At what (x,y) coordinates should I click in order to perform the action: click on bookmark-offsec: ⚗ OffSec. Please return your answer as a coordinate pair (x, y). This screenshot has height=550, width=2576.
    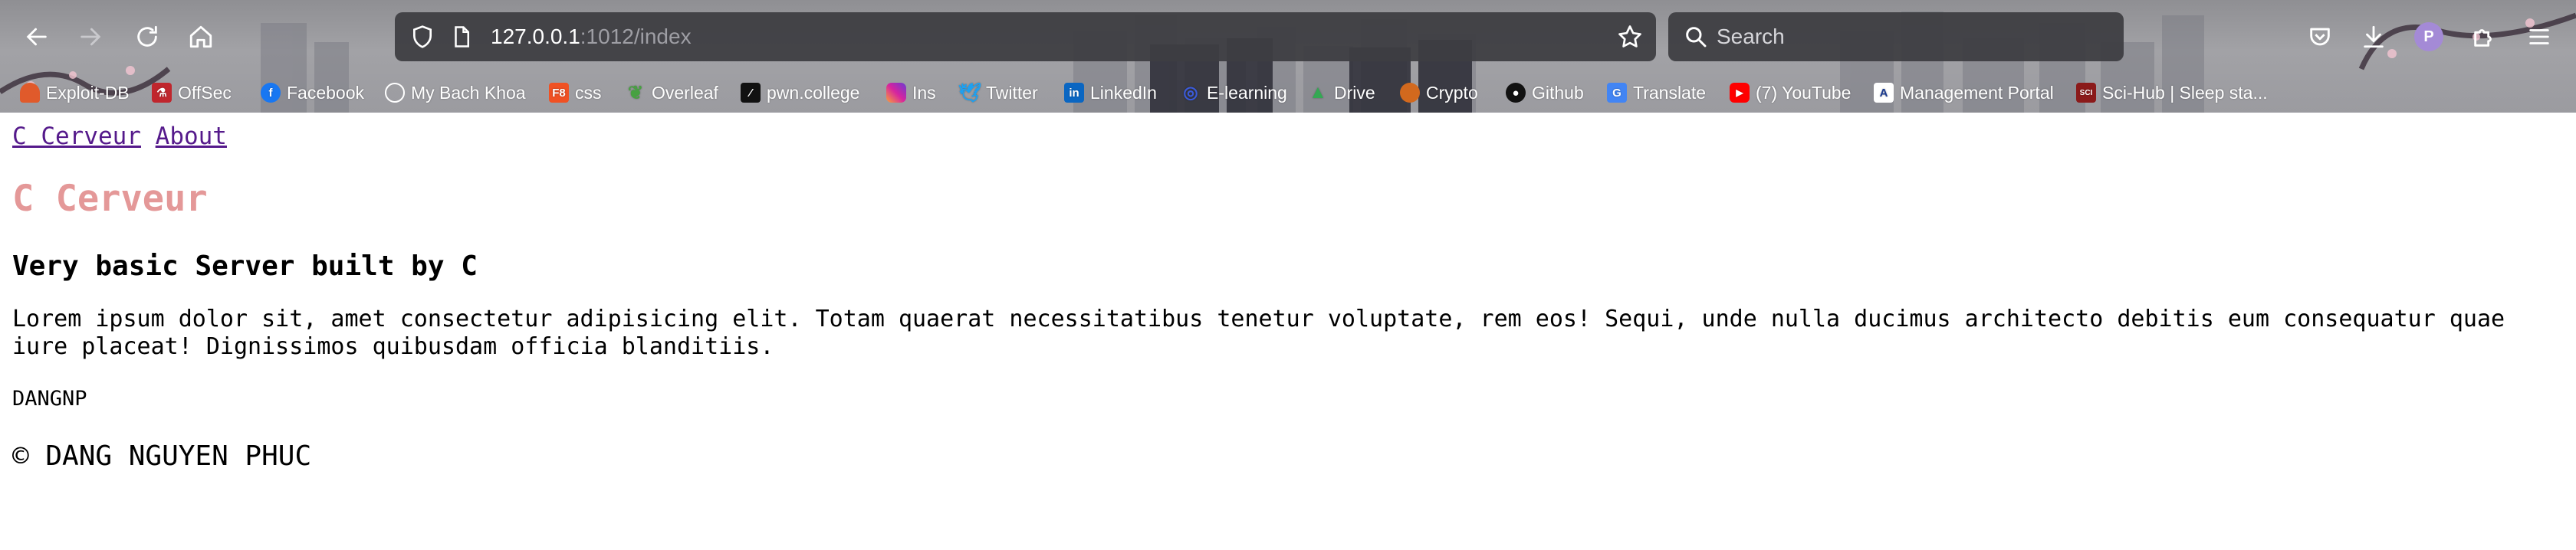
    Looking at the image, I should click on (192, 92).